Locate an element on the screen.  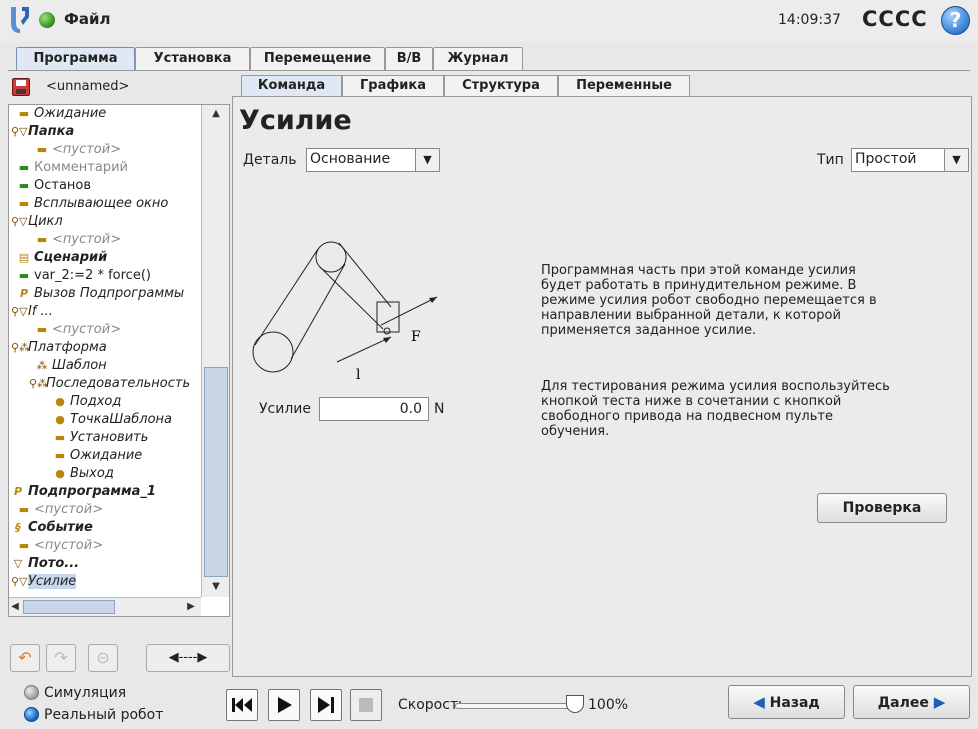
program-name-row: <unnamed> is located at coordinates (119, 87).